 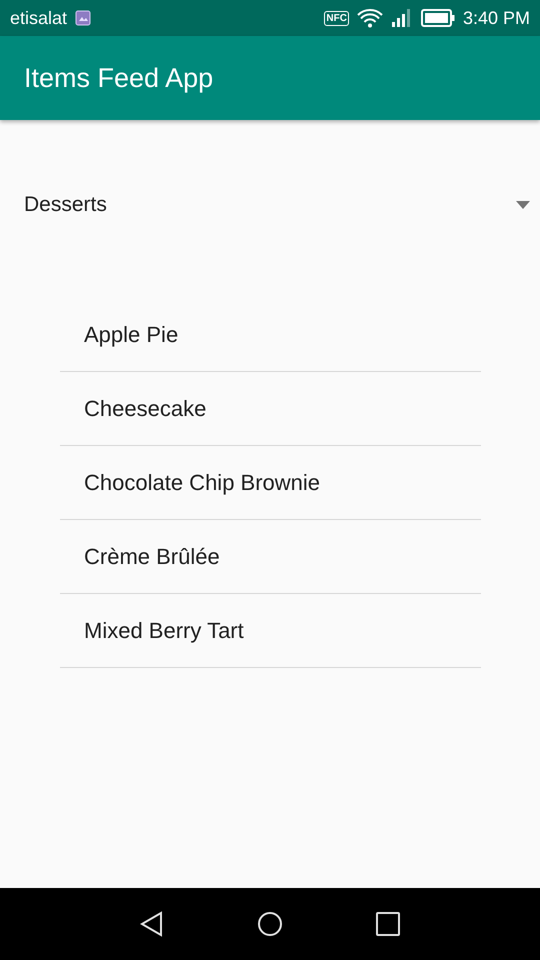 I want to click on wifi-icon, so click(x=369, y=18).